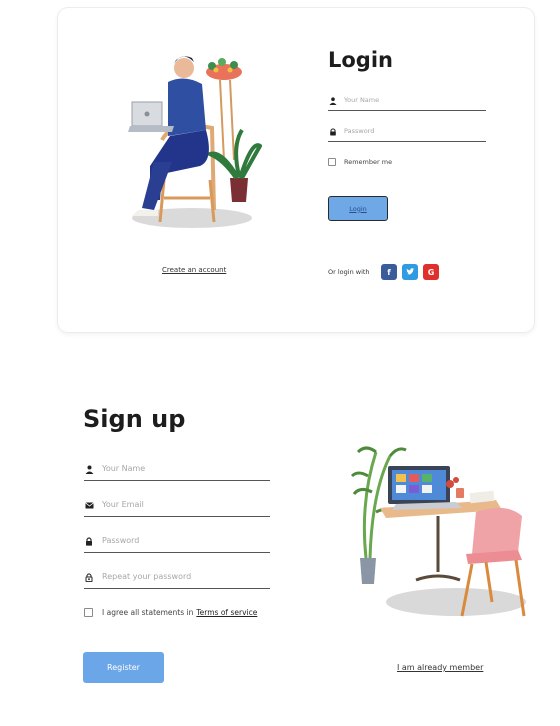 The height and width of the screenshot is (726, 560). What do you see at coordinates (177, 472) in the screenshot?
I see `signup-name-field: Your Name` at bounding box center [177, 472].